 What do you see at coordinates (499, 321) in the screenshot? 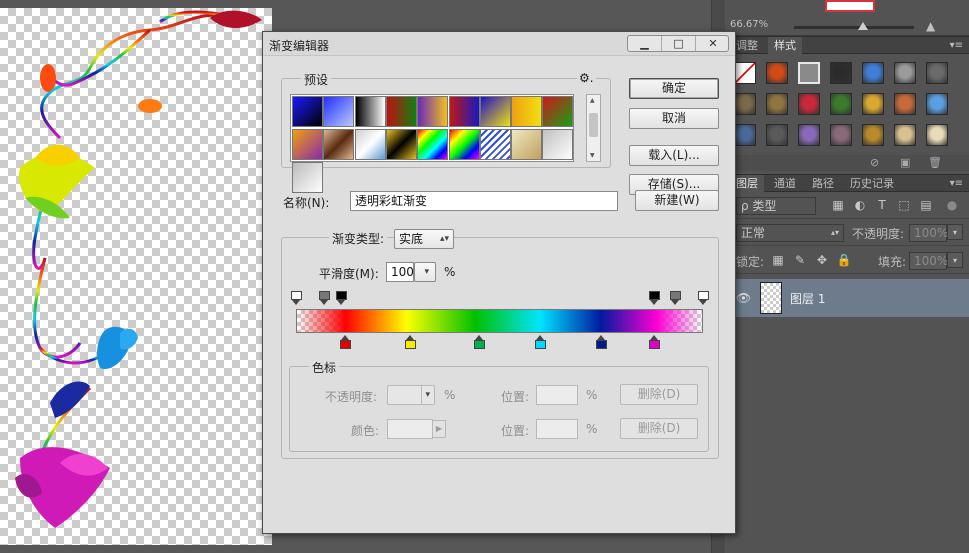
I see `gradient-preview-bar` at bounding box center [499, 321].